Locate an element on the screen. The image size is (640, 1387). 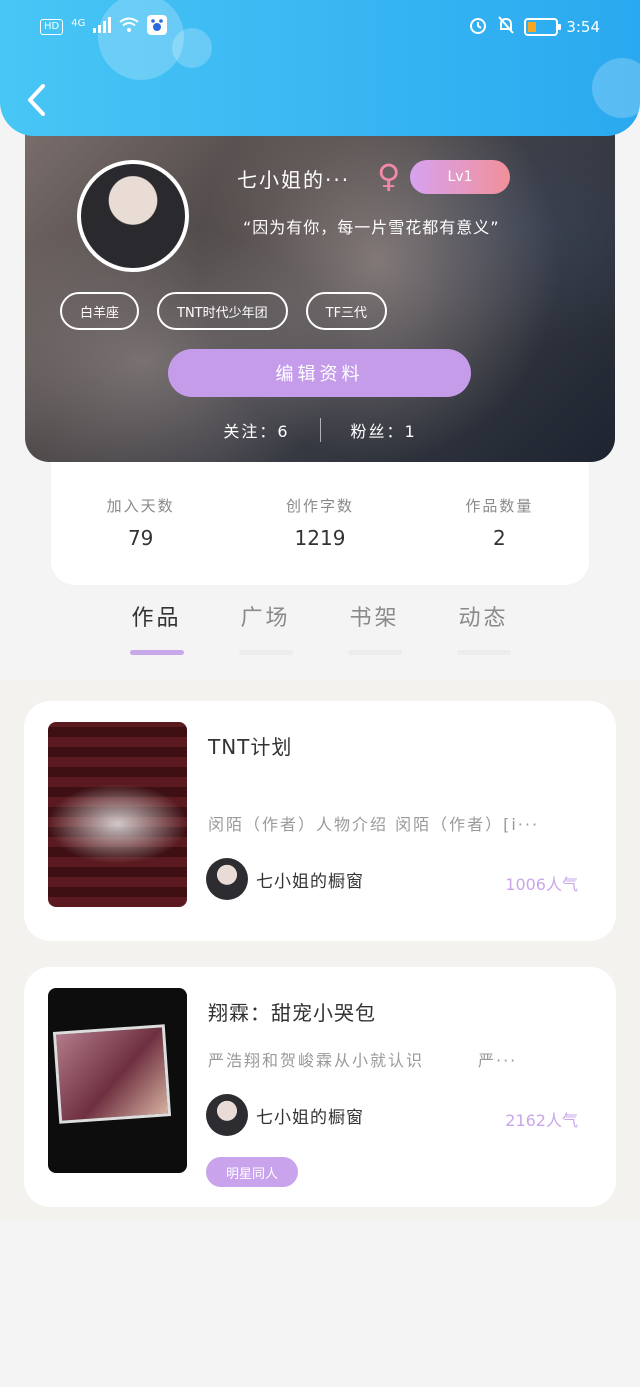
baidu-app-icon is located at coordinates (157, 27).